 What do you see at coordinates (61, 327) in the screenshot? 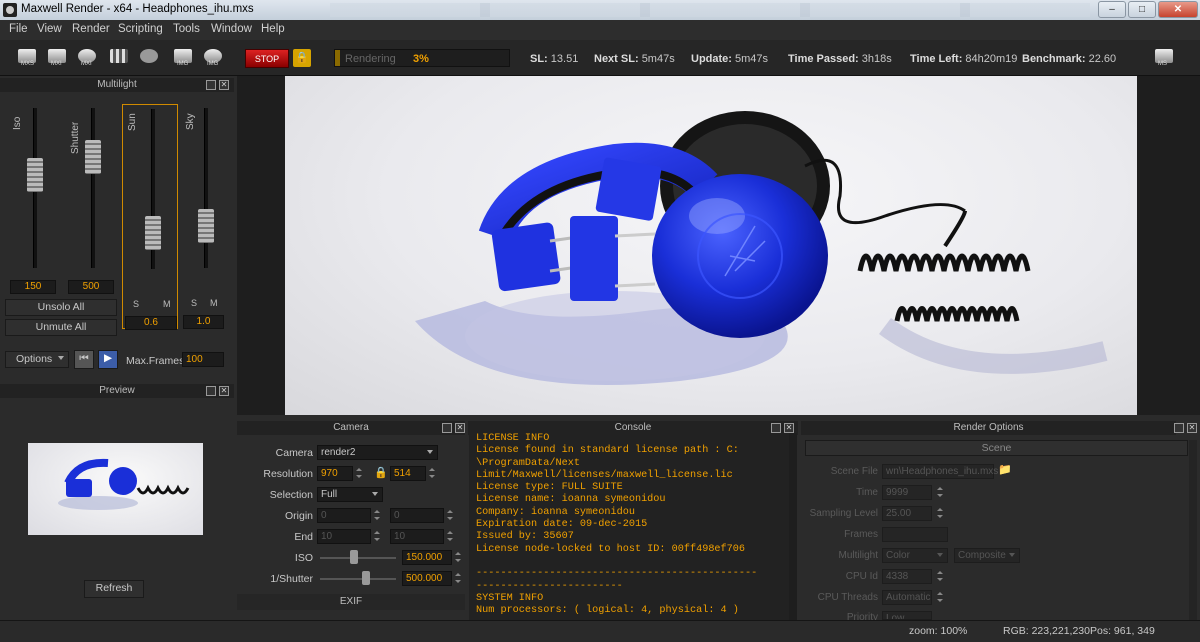
I see `unmute-all-button: Unmute All` at bounding box center [61, 327].